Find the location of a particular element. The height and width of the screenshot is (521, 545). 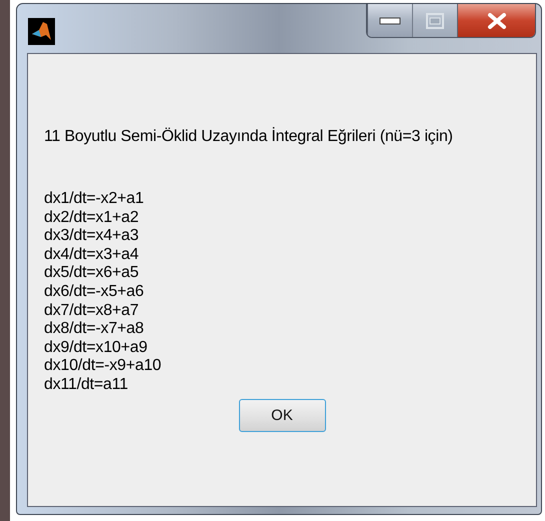

equation-line: dx5/dt=x6+a5 is located at coordinates (92, 273).